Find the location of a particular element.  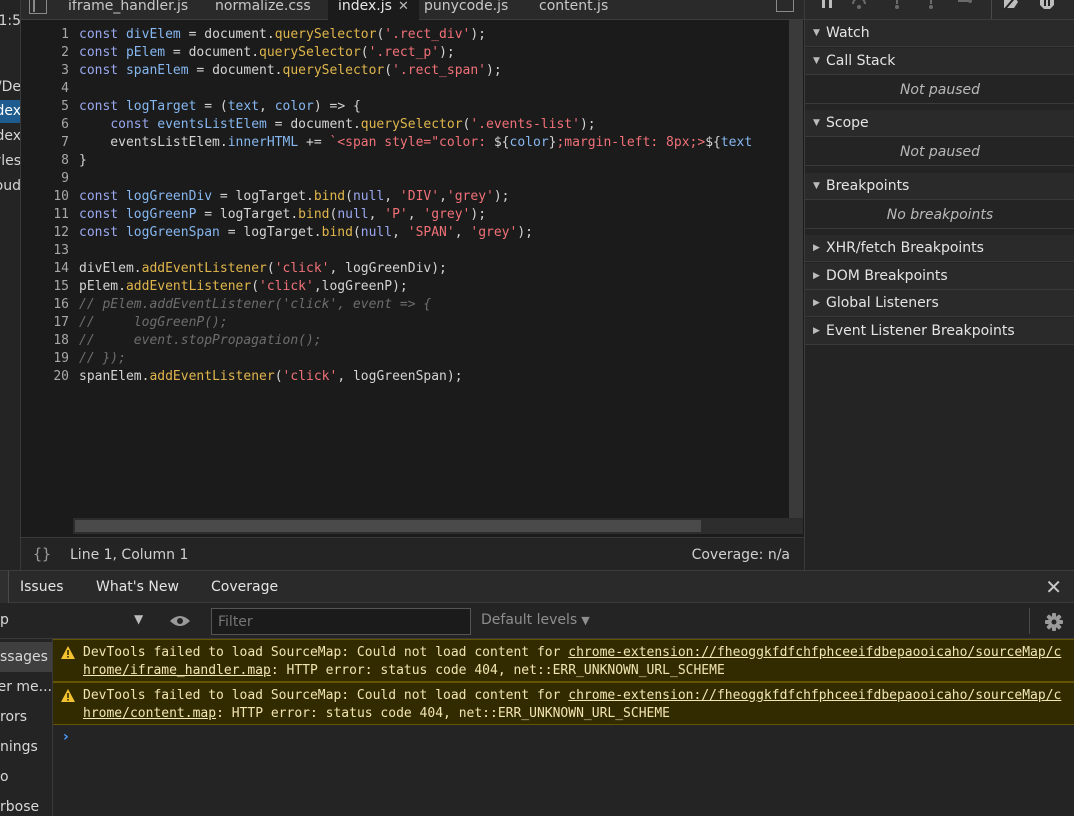

toggle-navigator-icon is located at coordinates (38, 7).